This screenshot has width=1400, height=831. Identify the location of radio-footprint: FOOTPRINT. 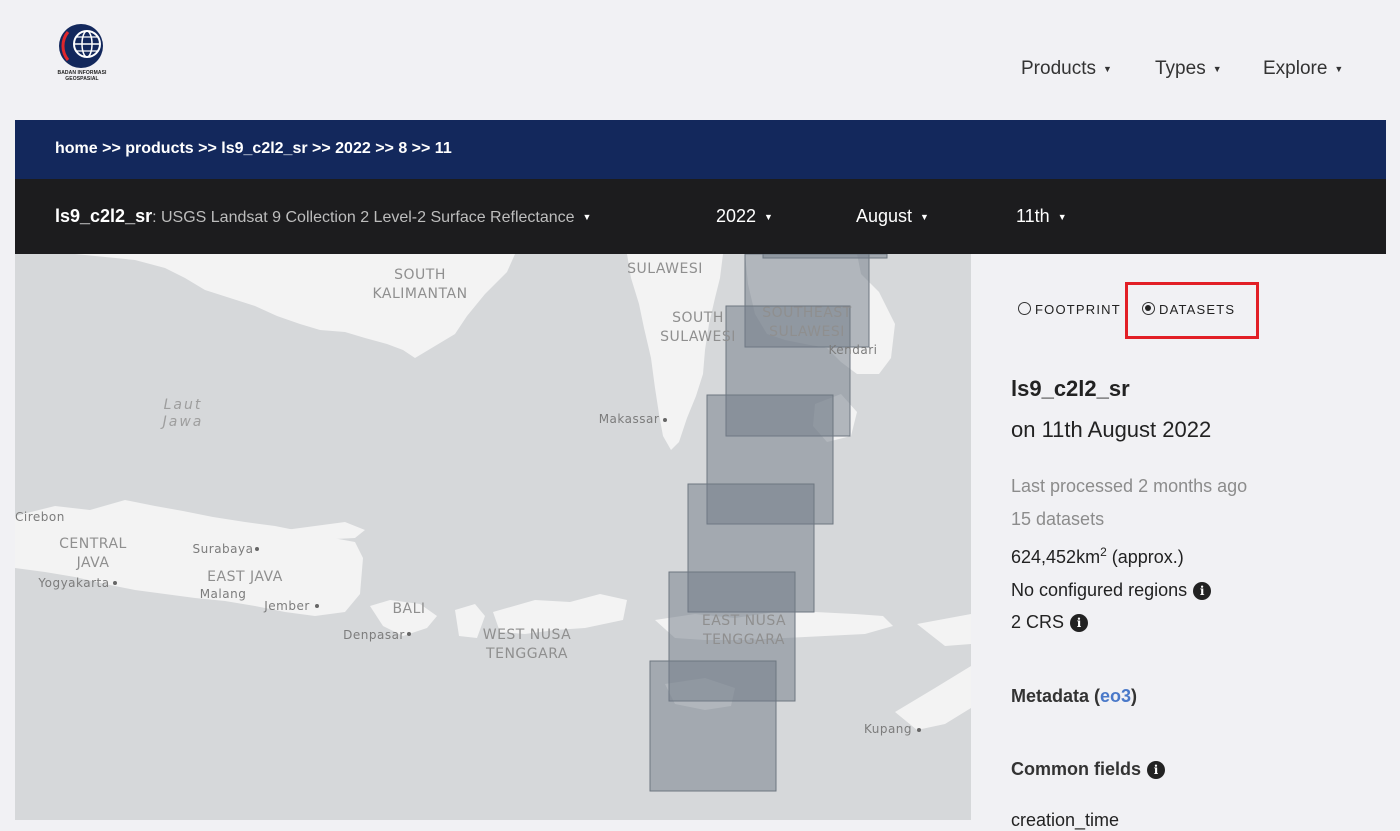
(1069, 309).